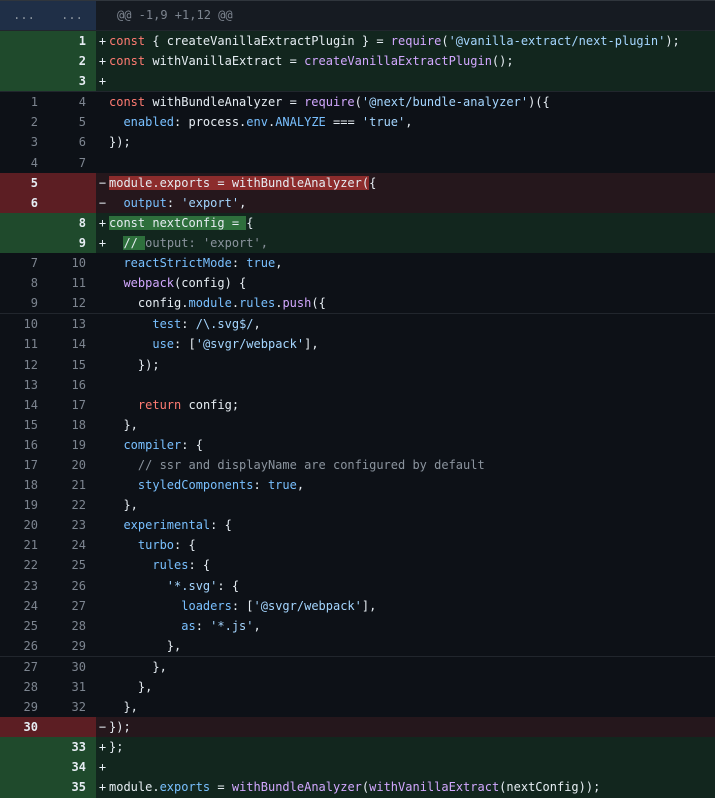 The image size is (715, 798). What do you see at coordinates (72, 485) in the screenshot?
I see `new-line-number: 21` at bounding box center [72, 485].